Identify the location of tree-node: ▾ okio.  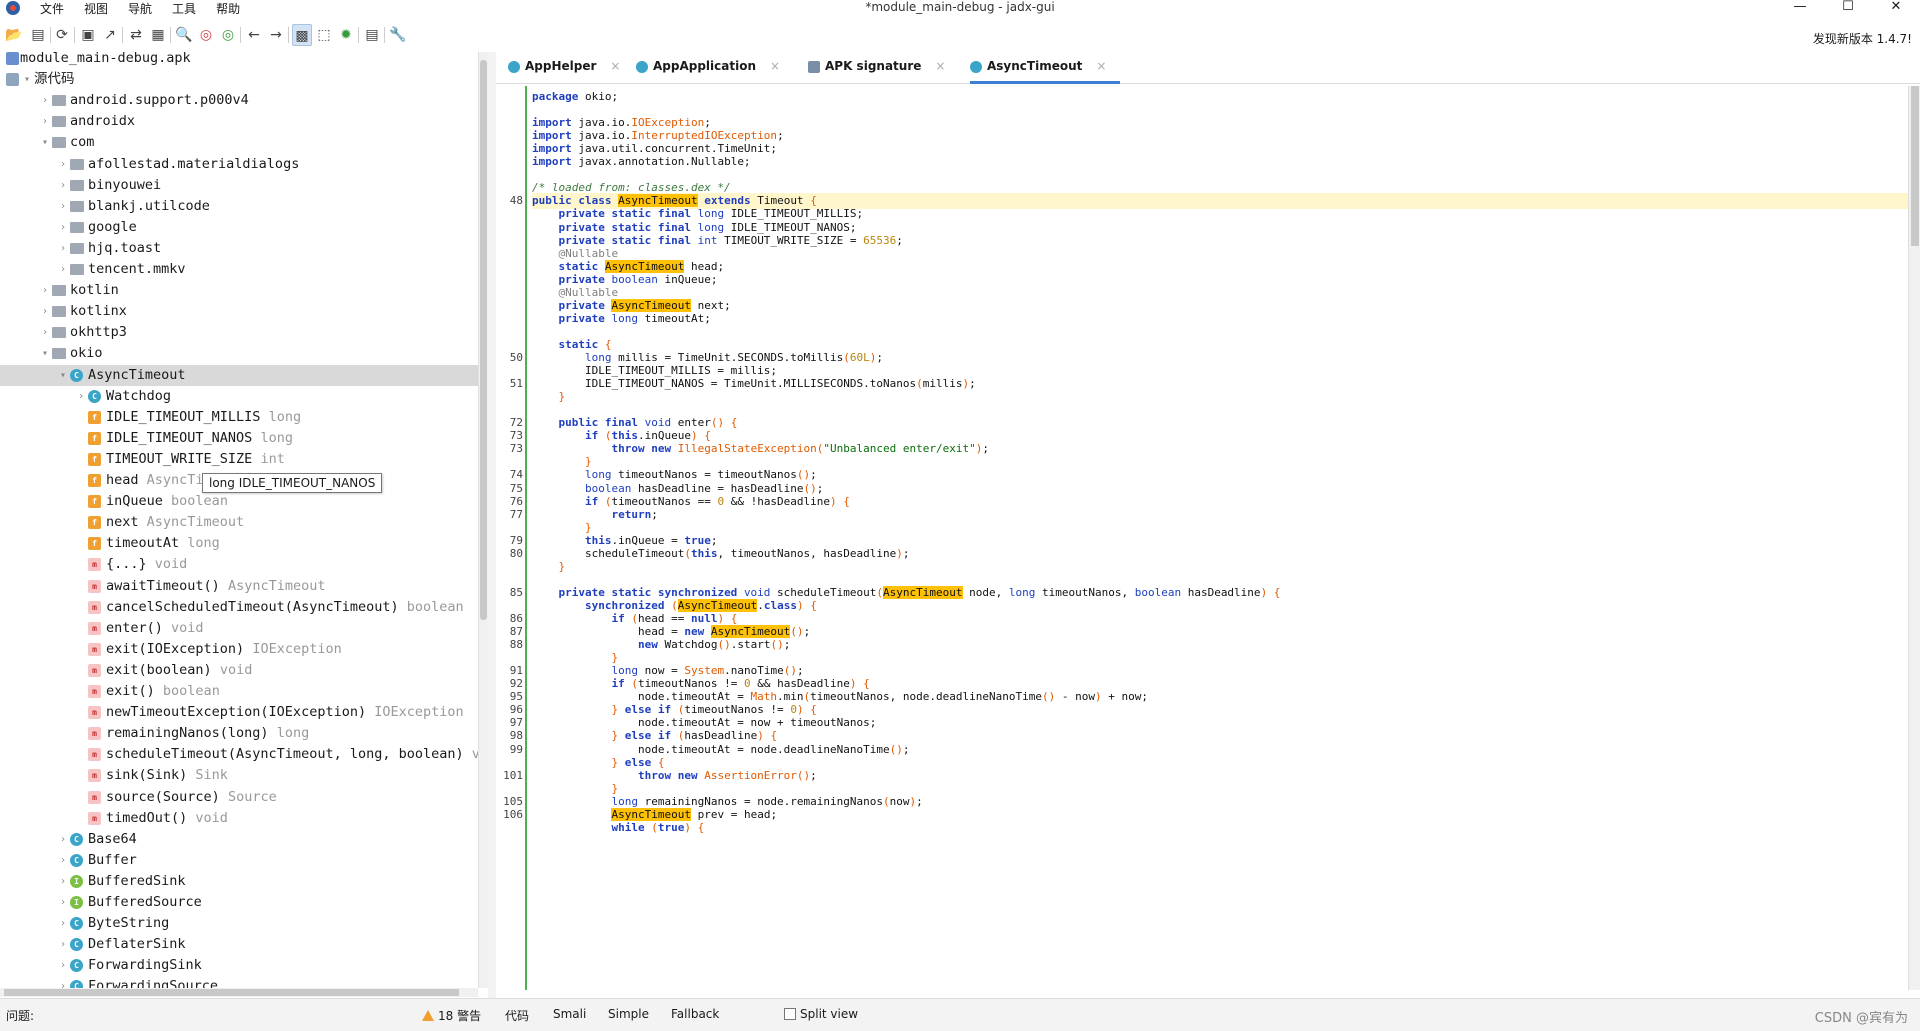
(239, 353).